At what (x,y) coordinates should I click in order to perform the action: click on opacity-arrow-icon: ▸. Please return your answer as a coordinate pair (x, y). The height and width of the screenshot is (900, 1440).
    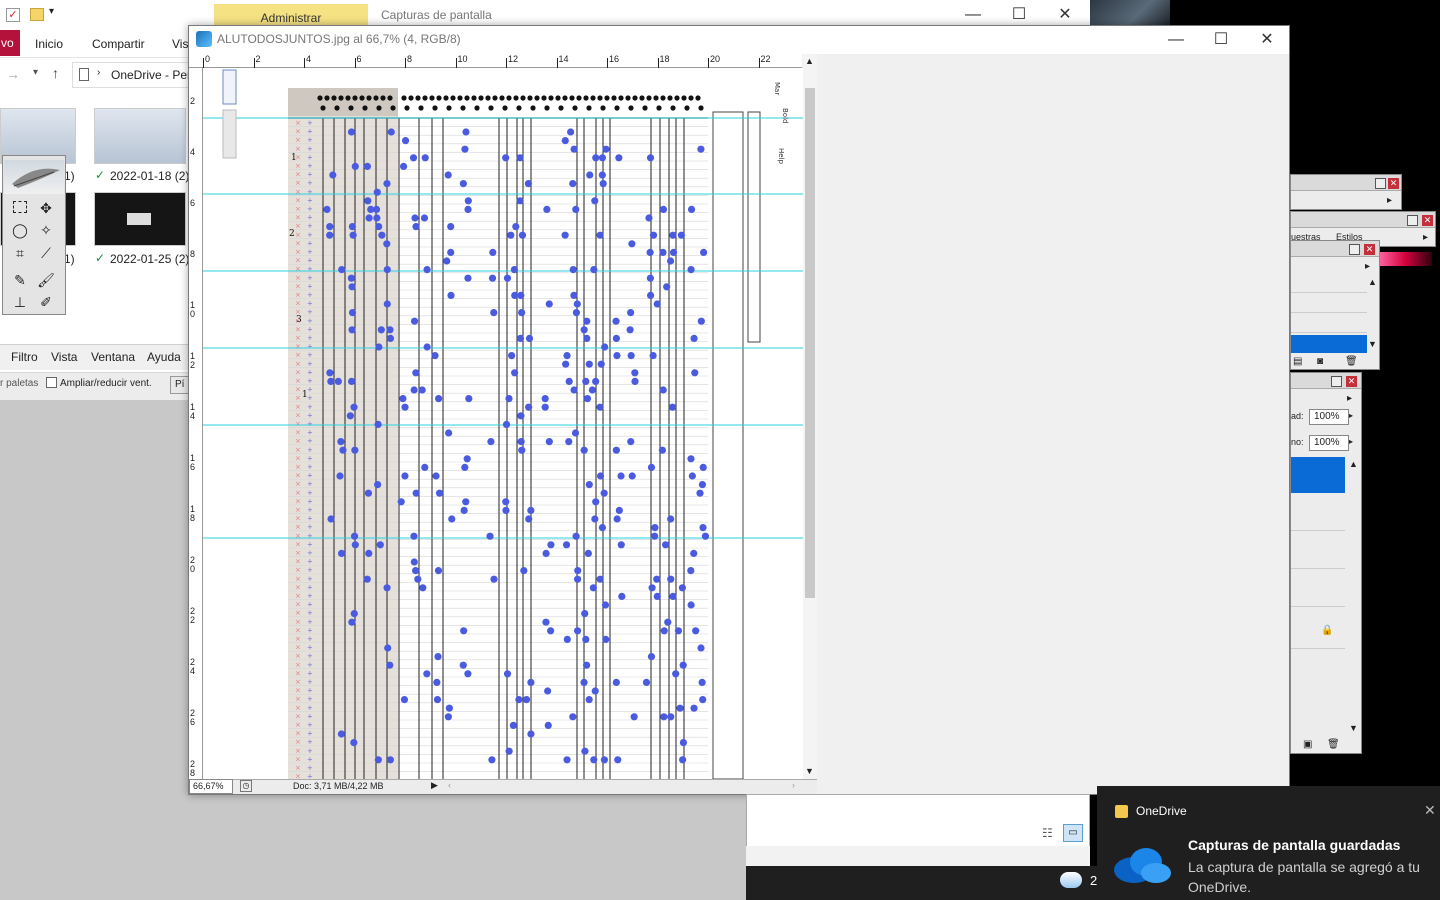
    Looking at the image, I should click on (1351, 415).